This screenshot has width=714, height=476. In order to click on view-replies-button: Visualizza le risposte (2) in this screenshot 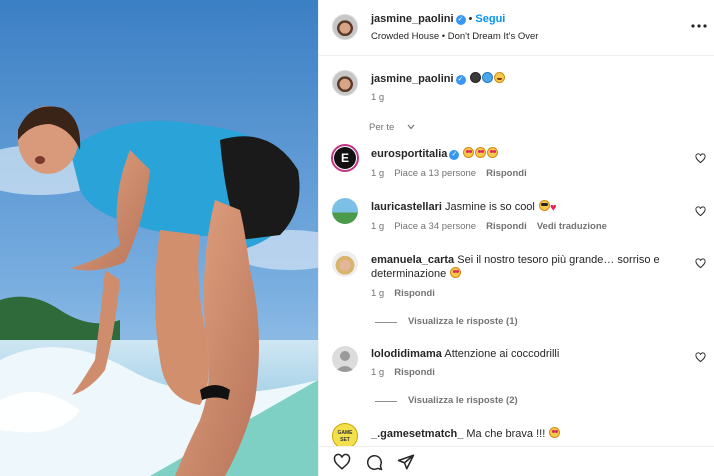, I will do `click(463, 400)`.